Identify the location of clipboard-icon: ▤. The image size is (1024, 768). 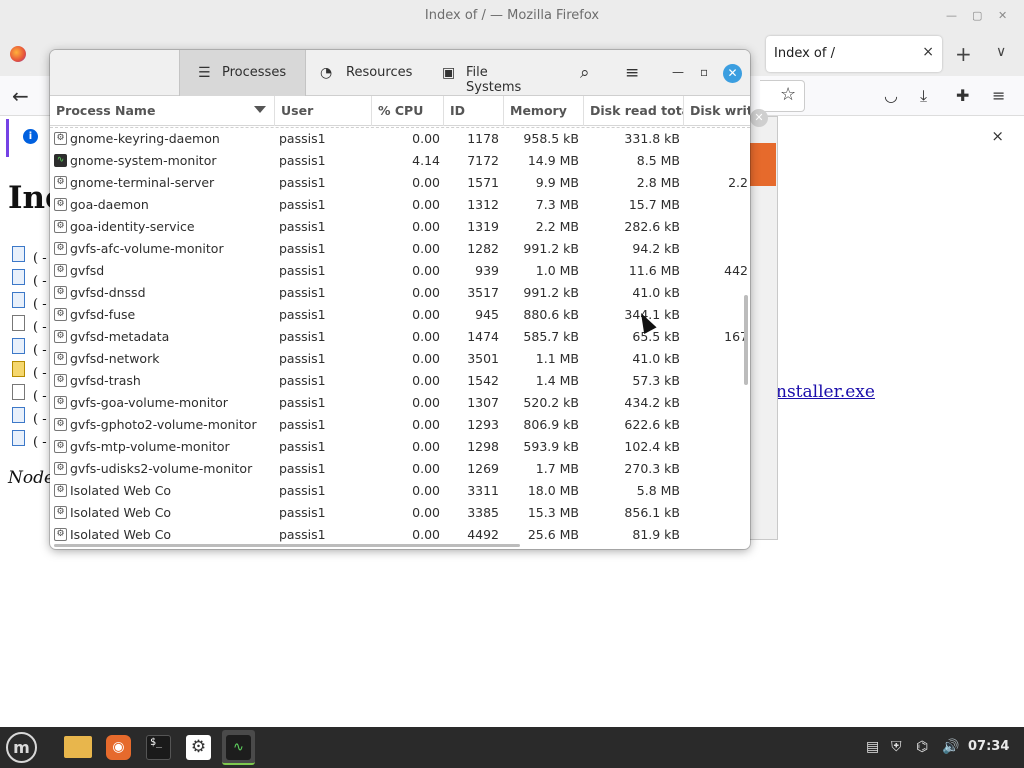
(872, 747).